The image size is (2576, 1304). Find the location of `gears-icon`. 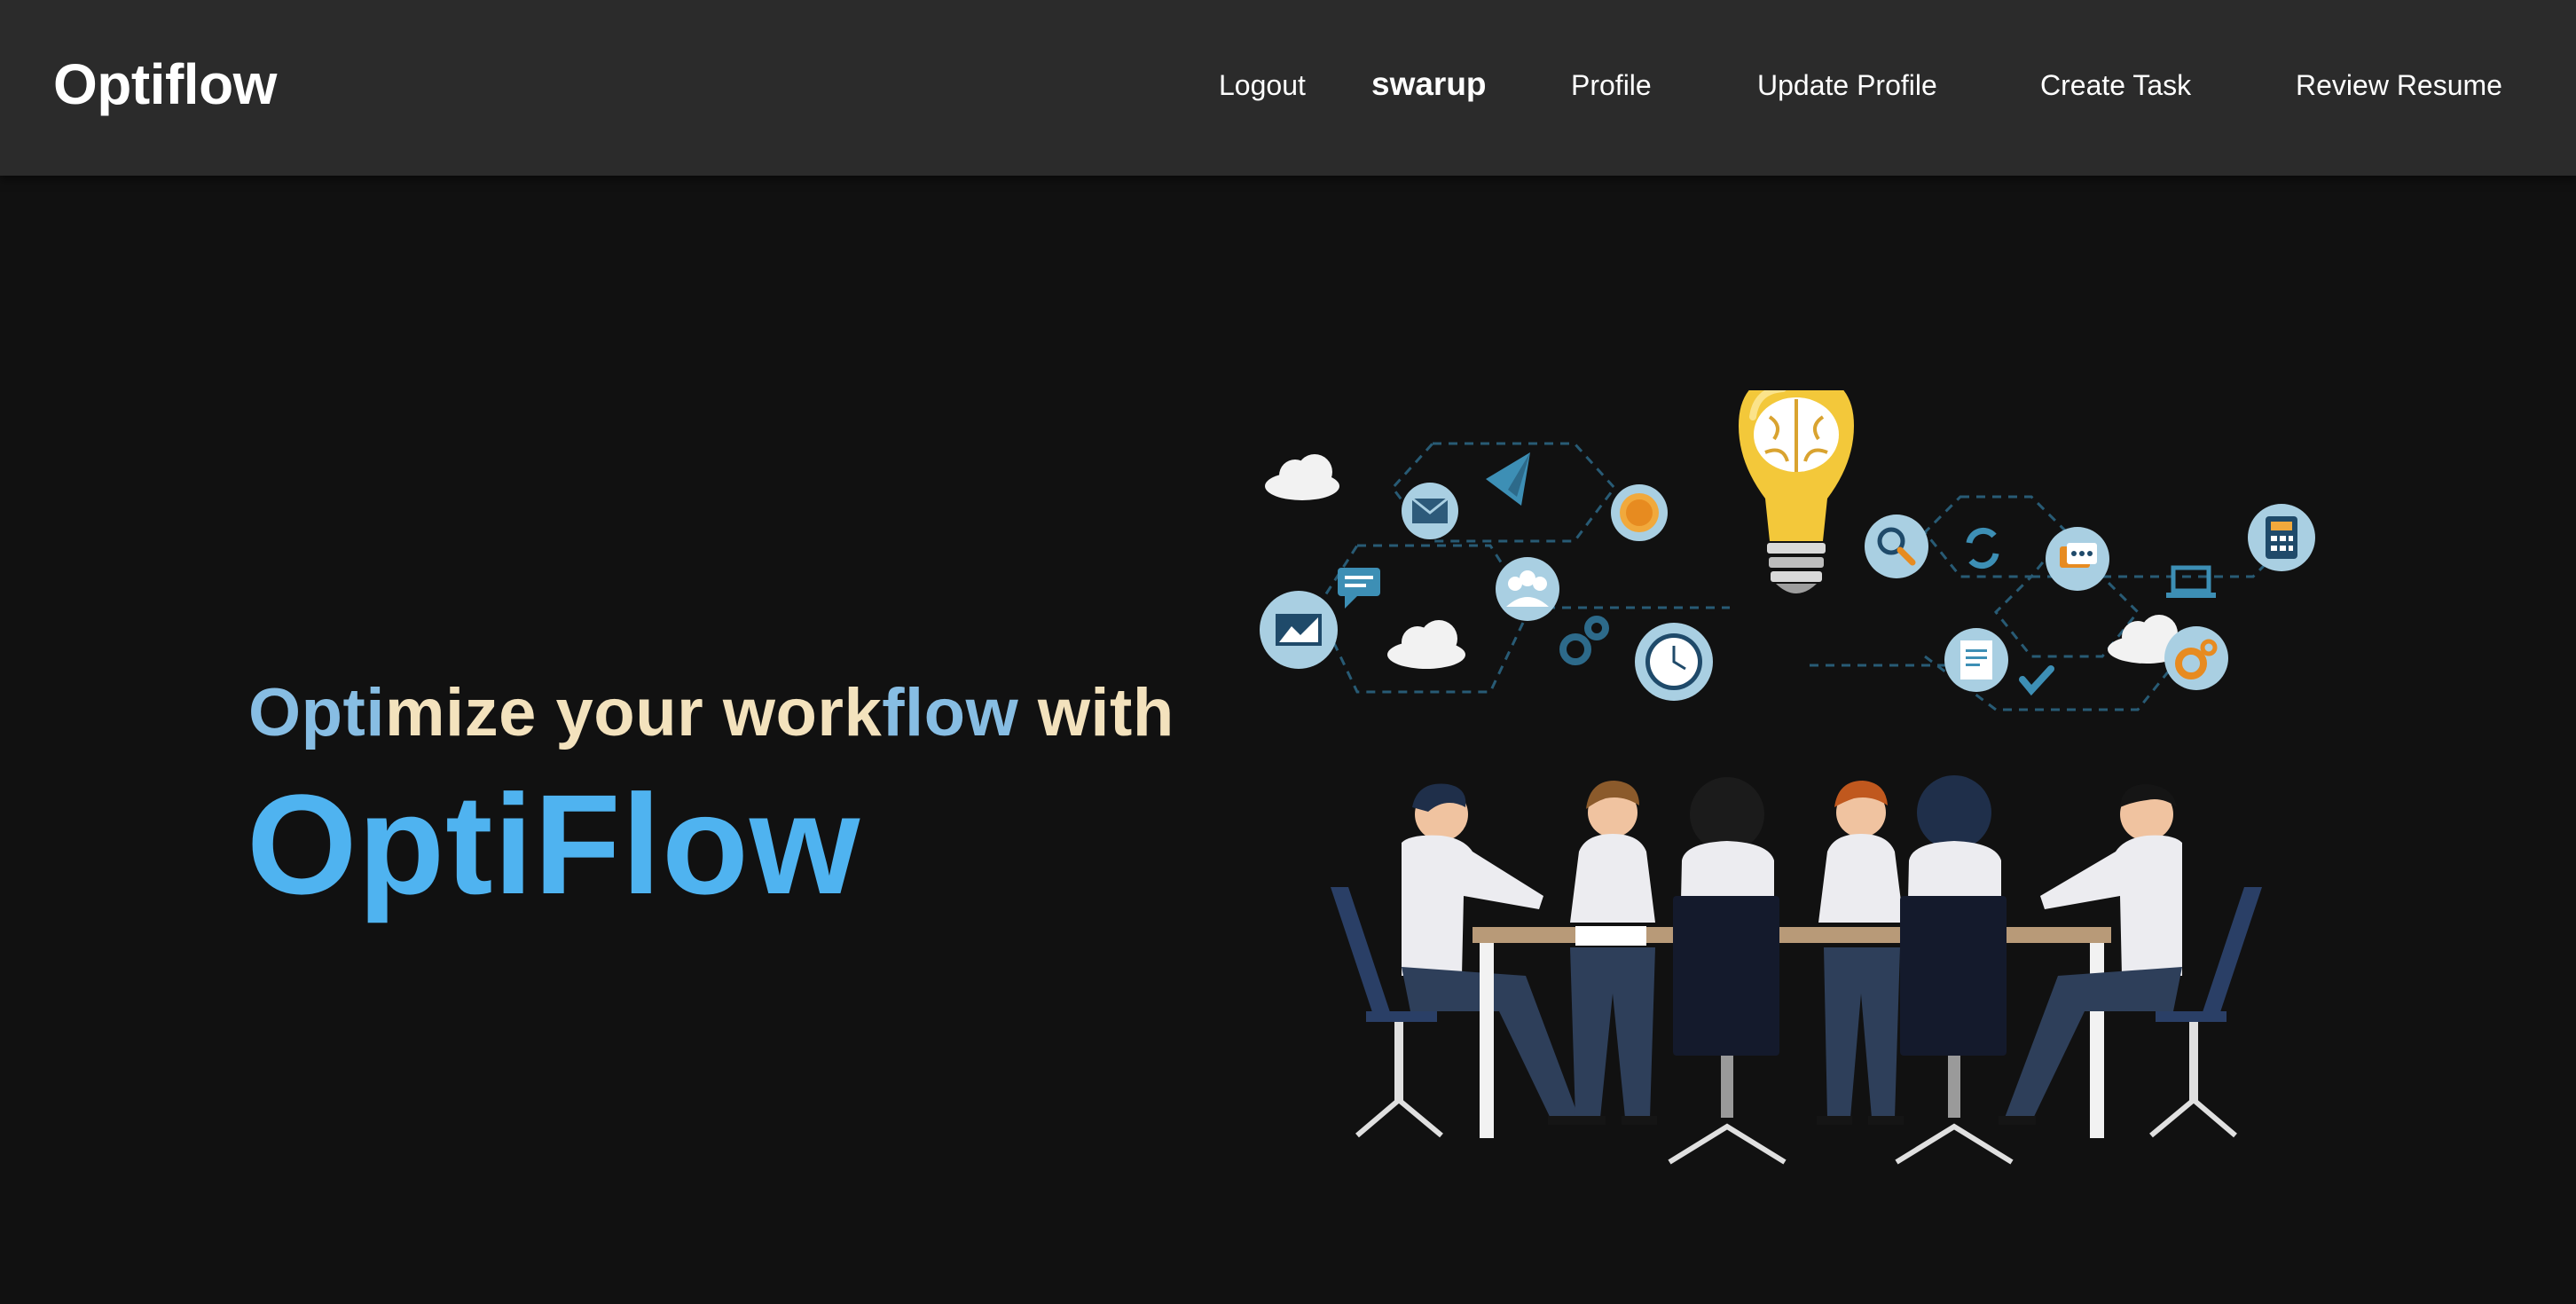

gears-icon is located at coordinates (1584, 641).